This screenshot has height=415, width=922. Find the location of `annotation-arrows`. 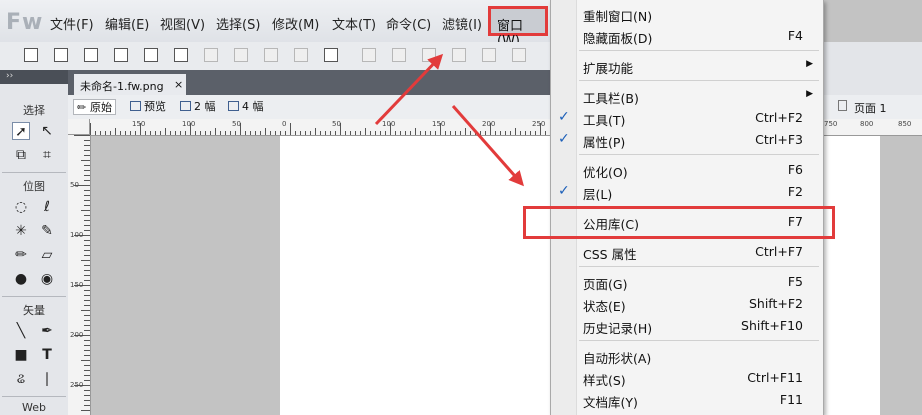

annotation-arrows is located at coordinates (449, 120).